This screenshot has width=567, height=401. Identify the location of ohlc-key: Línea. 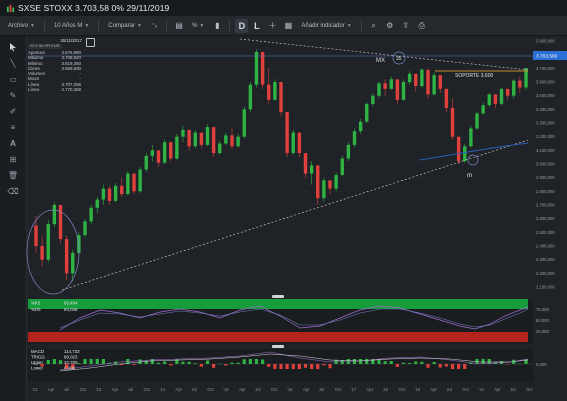
(33, 90).